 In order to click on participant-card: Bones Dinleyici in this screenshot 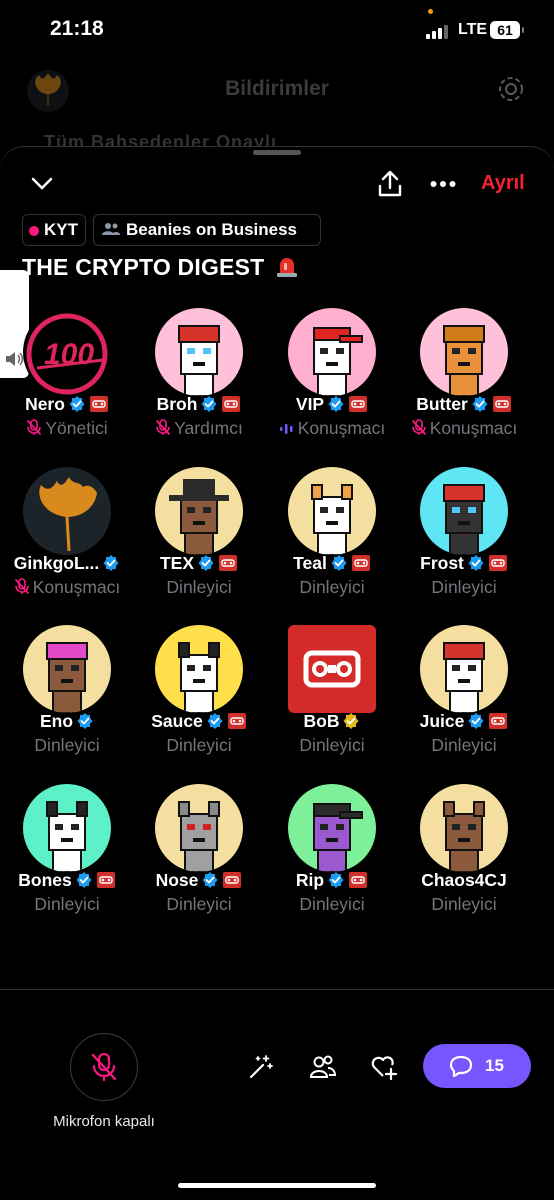, I will do `click(67, 851)`.